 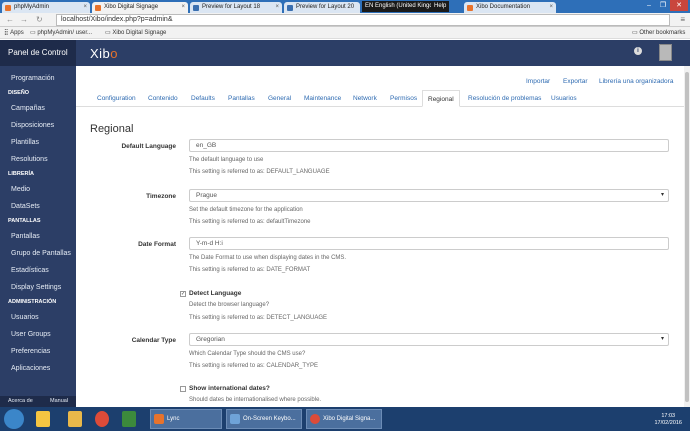 I want to click on sidebar-item-datasets: DataSets, so click(x=38, y=206).